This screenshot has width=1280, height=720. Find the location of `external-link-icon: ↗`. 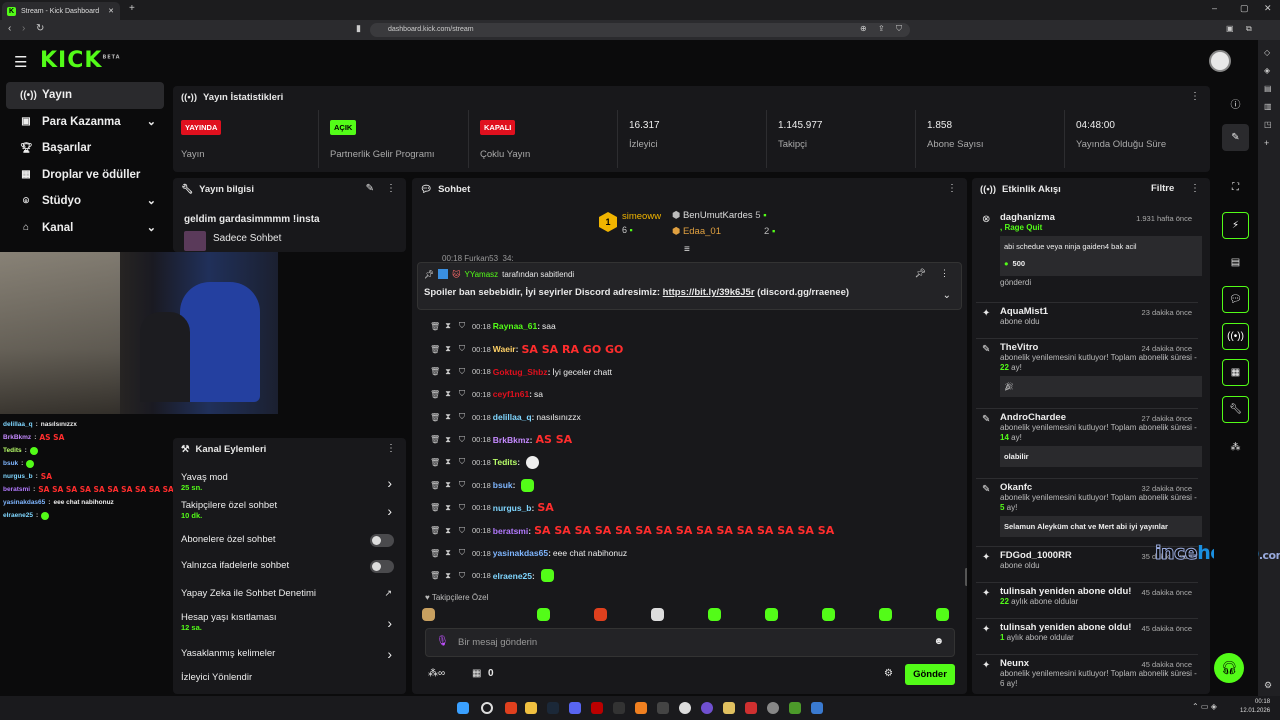

external-link-icon: ↗ is located at coordinates (388, 593).